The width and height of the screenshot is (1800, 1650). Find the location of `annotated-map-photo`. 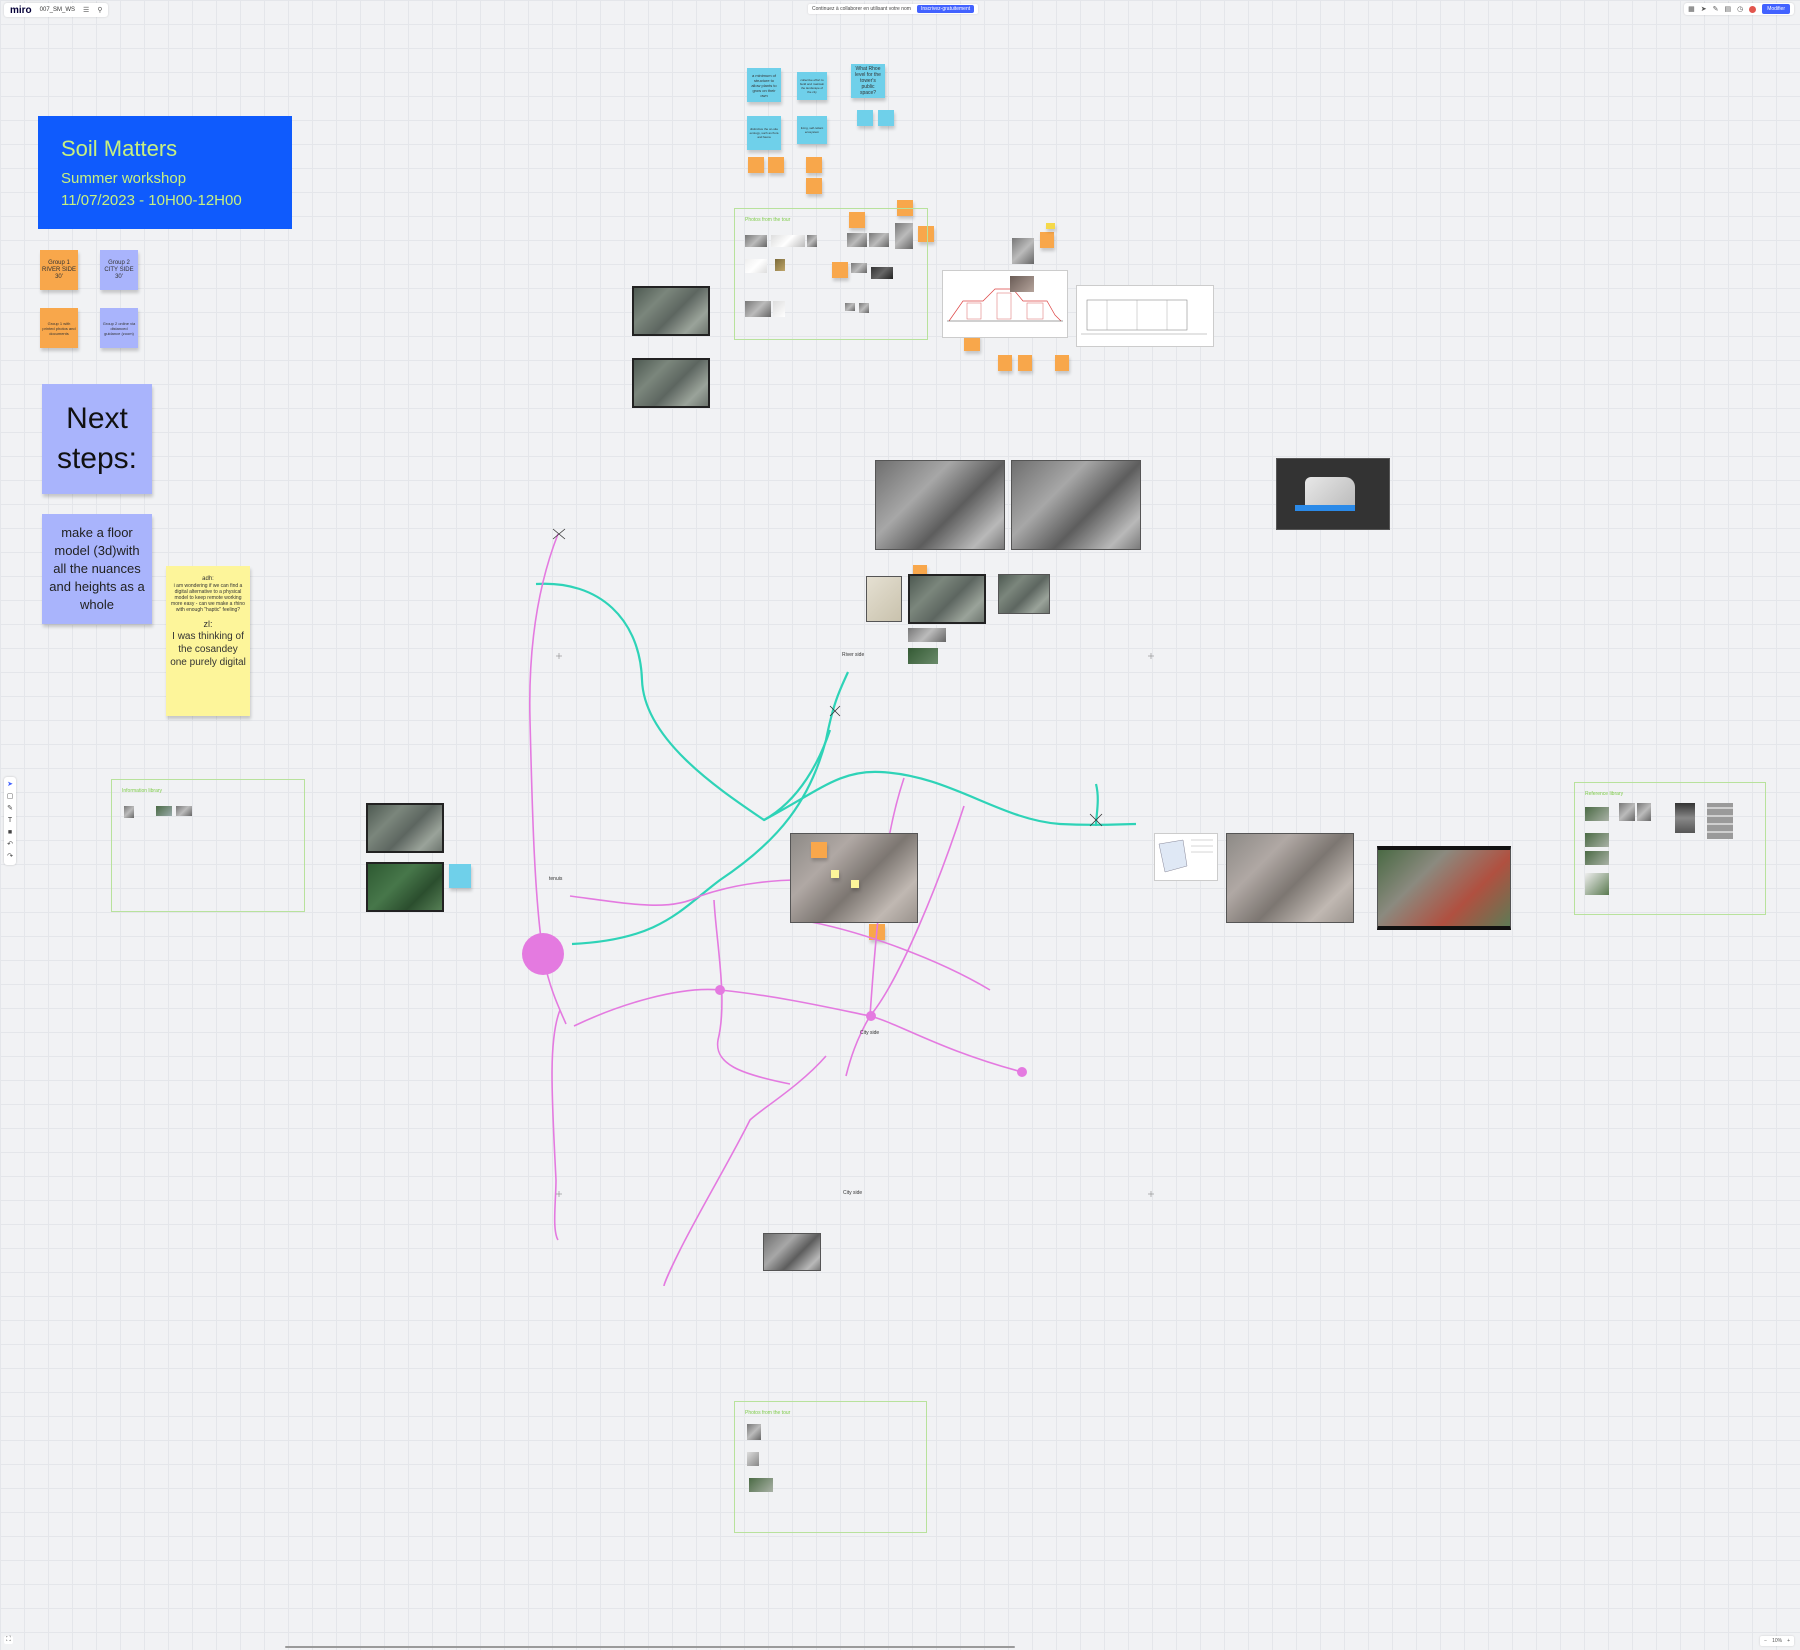

annotated-map-photo is located at coordinates (854, 878).